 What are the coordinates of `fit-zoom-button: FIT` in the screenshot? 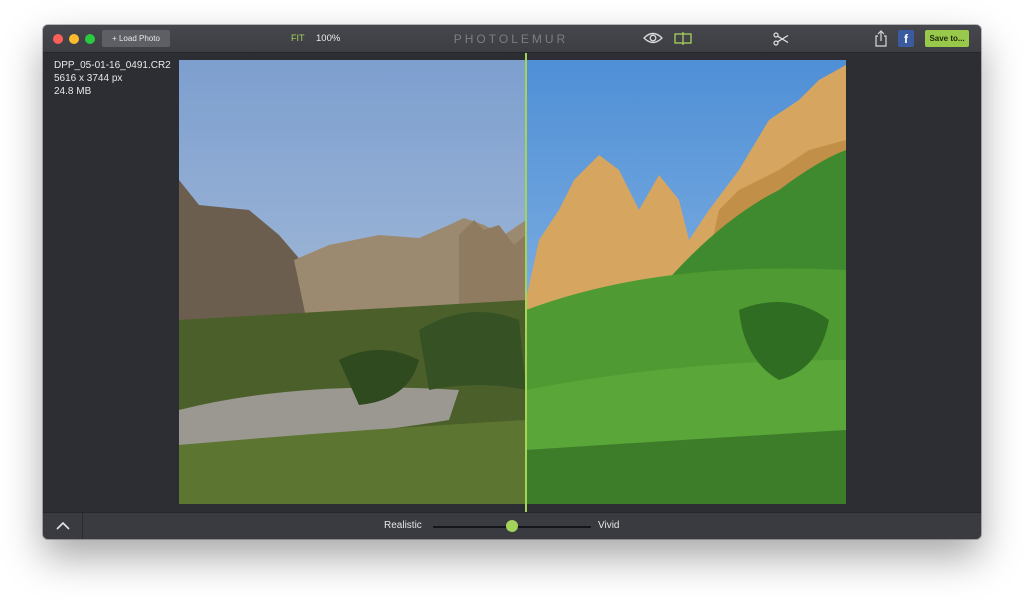 It's located at (298, 38).